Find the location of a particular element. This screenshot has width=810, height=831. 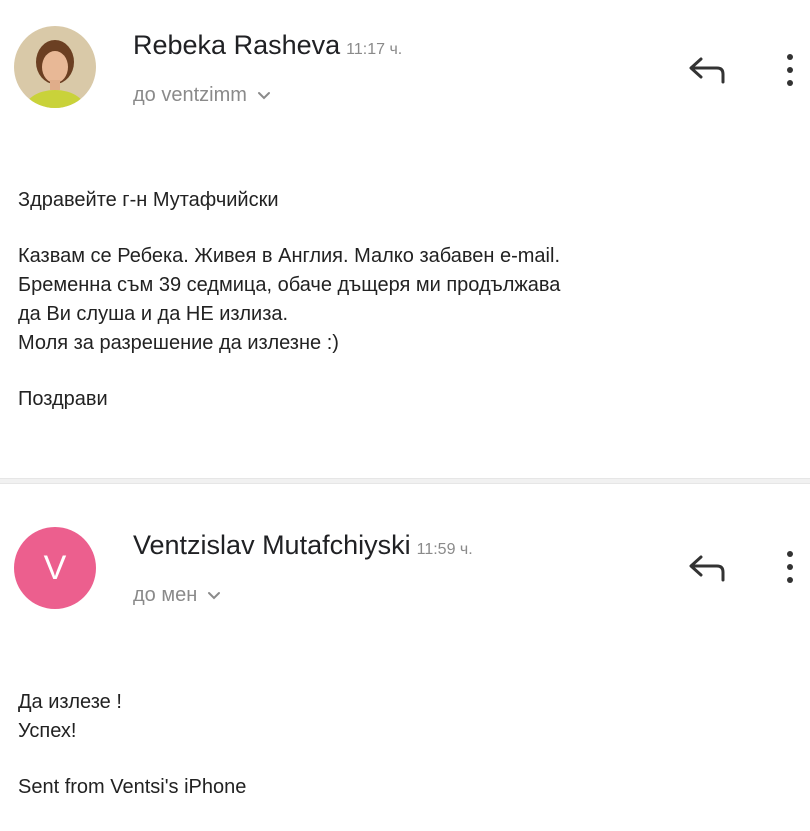

closing-text: Поздрави is located at coordinates (63, 399).